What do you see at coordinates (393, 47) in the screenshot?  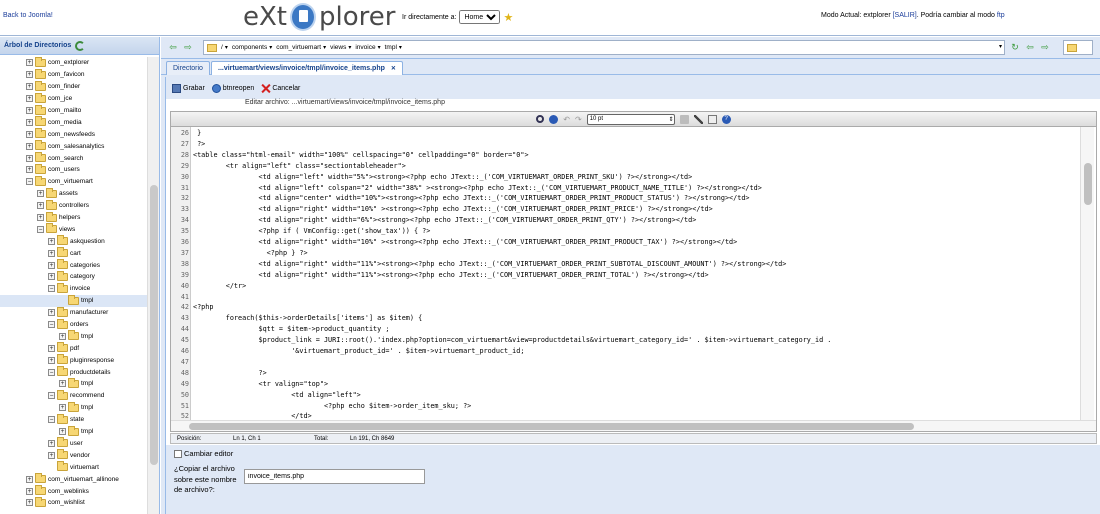 I see `path-segment: tmpl ▾` at bounding box center [393, 47].